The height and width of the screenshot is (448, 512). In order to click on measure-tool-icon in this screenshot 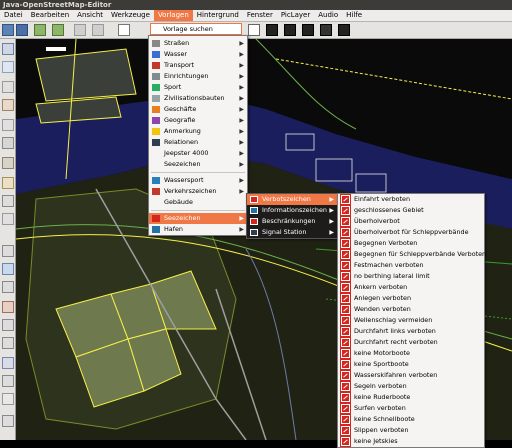, I will do `click(8, 219)`.